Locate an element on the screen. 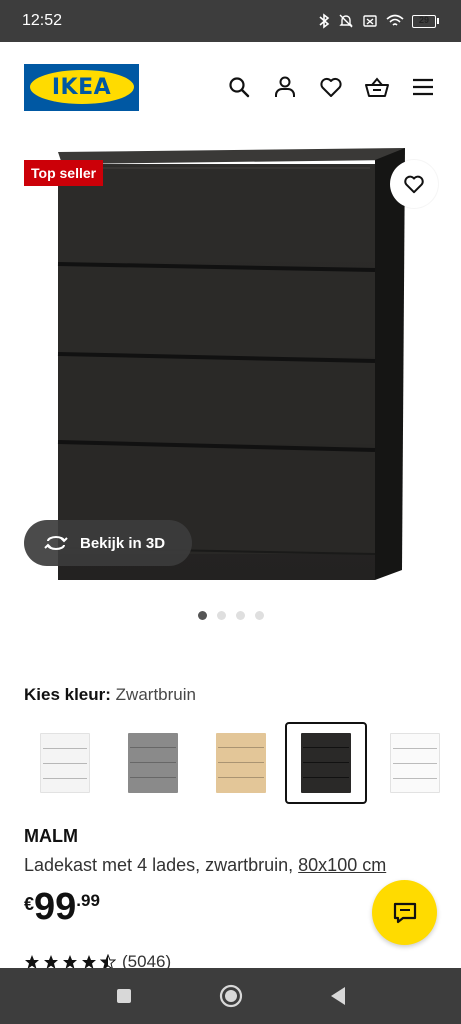 The image size is (461, 1024). top-seller-badge: Top seller is located at coordinates (64, 173).